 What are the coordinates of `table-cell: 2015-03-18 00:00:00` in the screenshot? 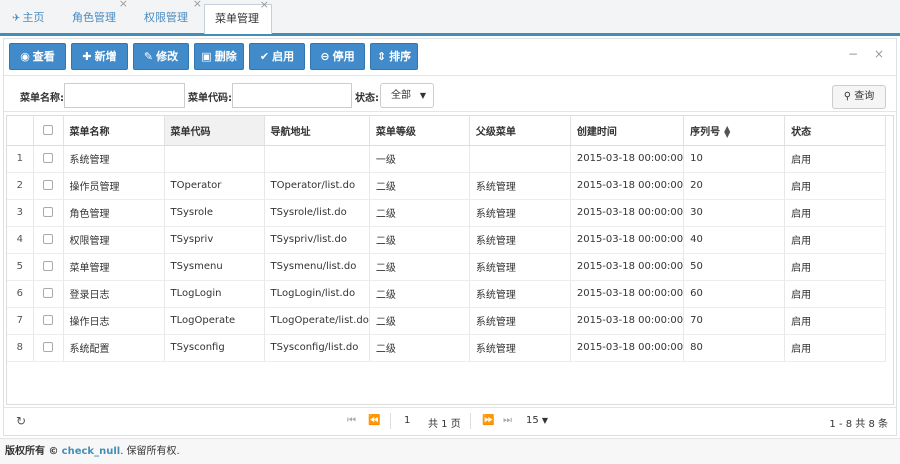 It's located at (627, 267).